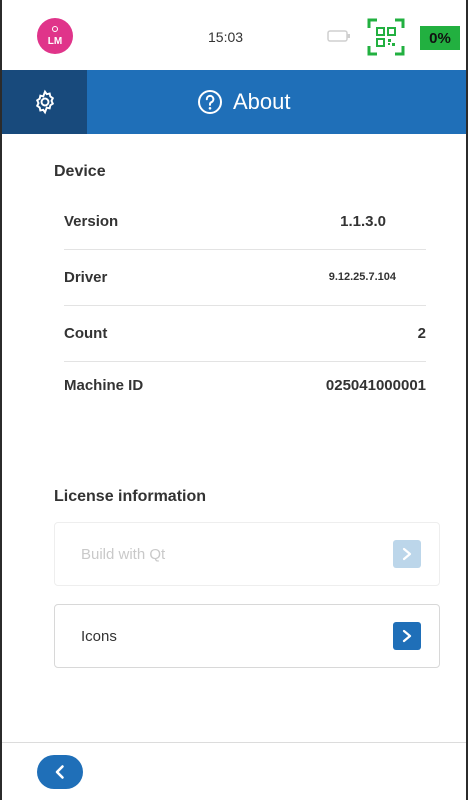  I want to click on gear-icon, so click(44, 102).